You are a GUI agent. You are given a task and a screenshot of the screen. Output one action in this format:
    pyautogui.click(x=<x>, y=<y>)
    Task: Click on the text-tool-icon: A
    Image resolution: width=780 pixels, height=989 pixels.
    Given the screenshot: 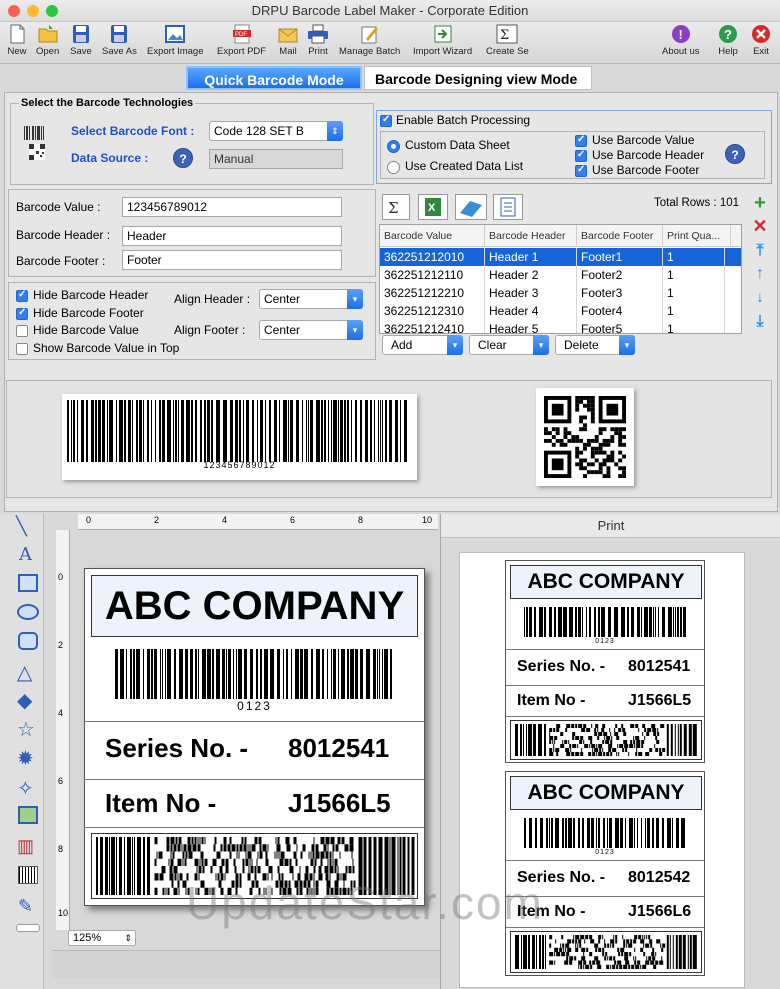 What is the action you would take?
    pyautogui.click(x=25, y=554)
    